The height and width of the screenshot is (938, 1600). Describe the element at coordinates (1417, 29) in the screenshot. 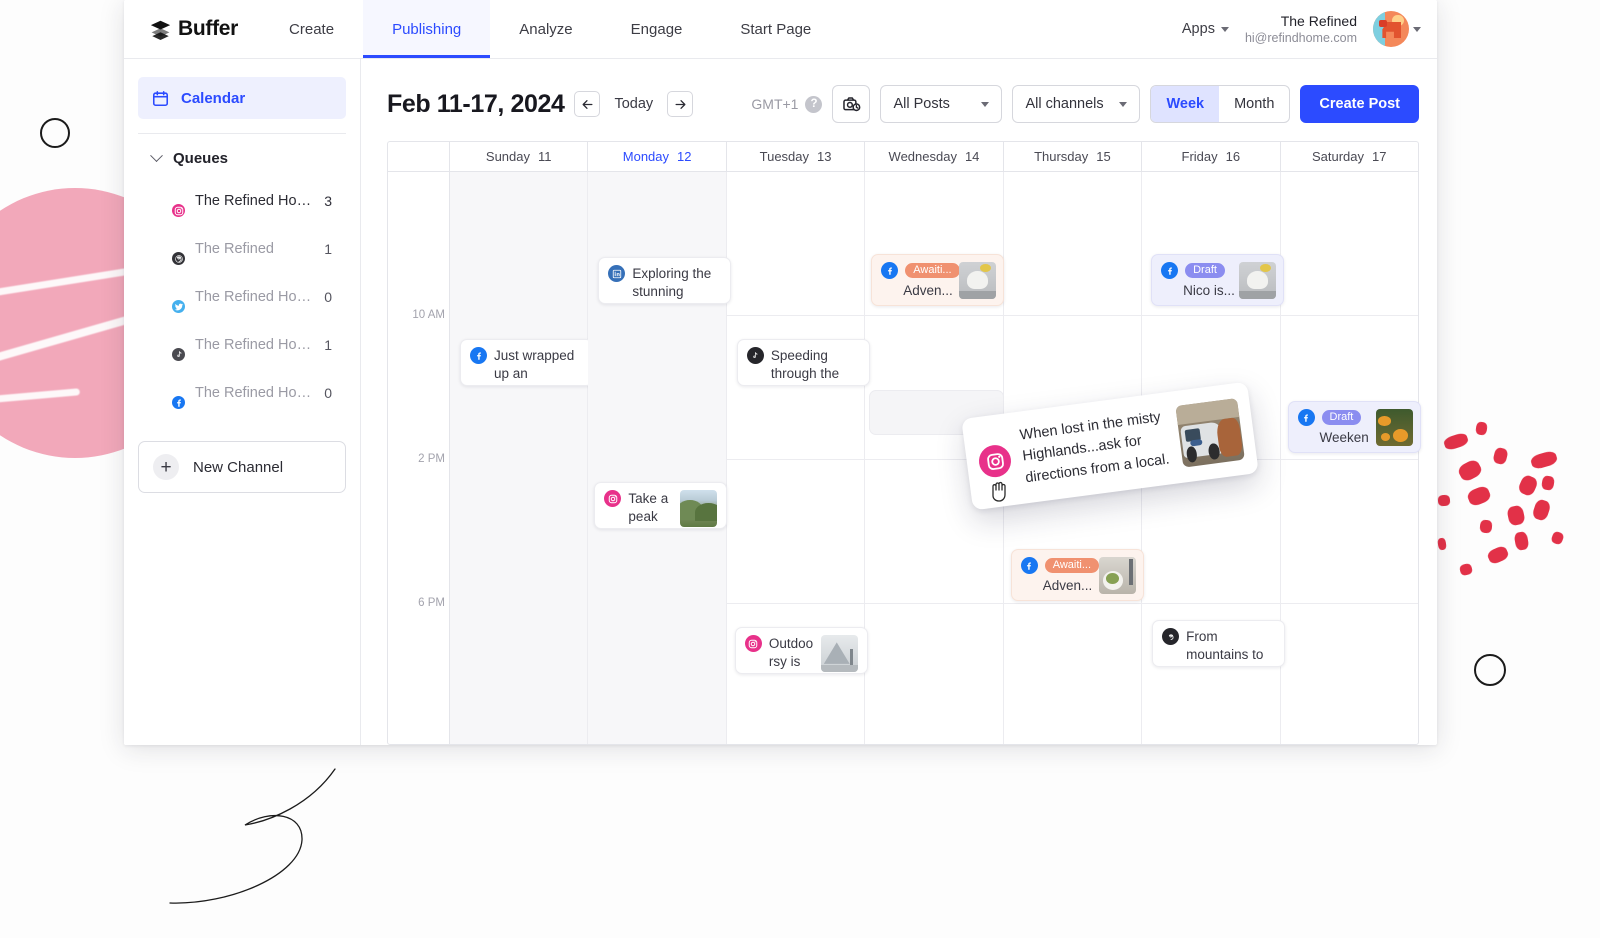

I see `chevron-down-icon` at that location.